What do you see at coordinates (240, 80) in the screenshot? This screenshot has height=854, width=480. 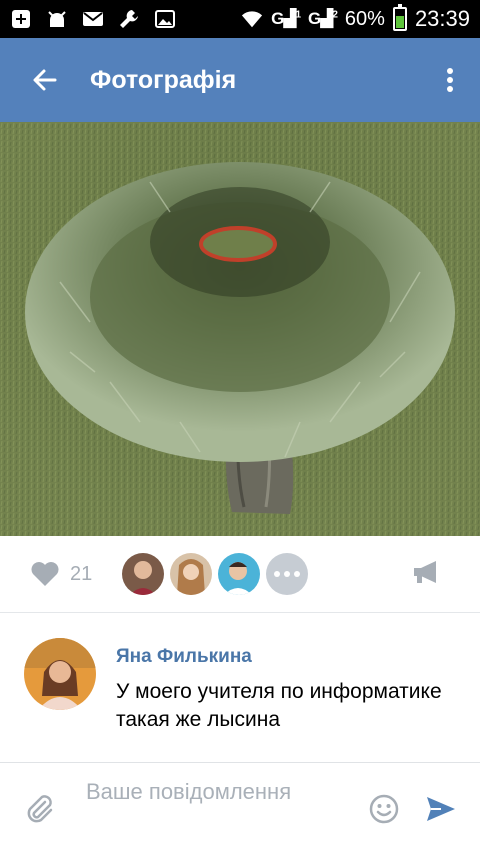 I see `app-bar: Фотографія` at bounding box center [240, 80].